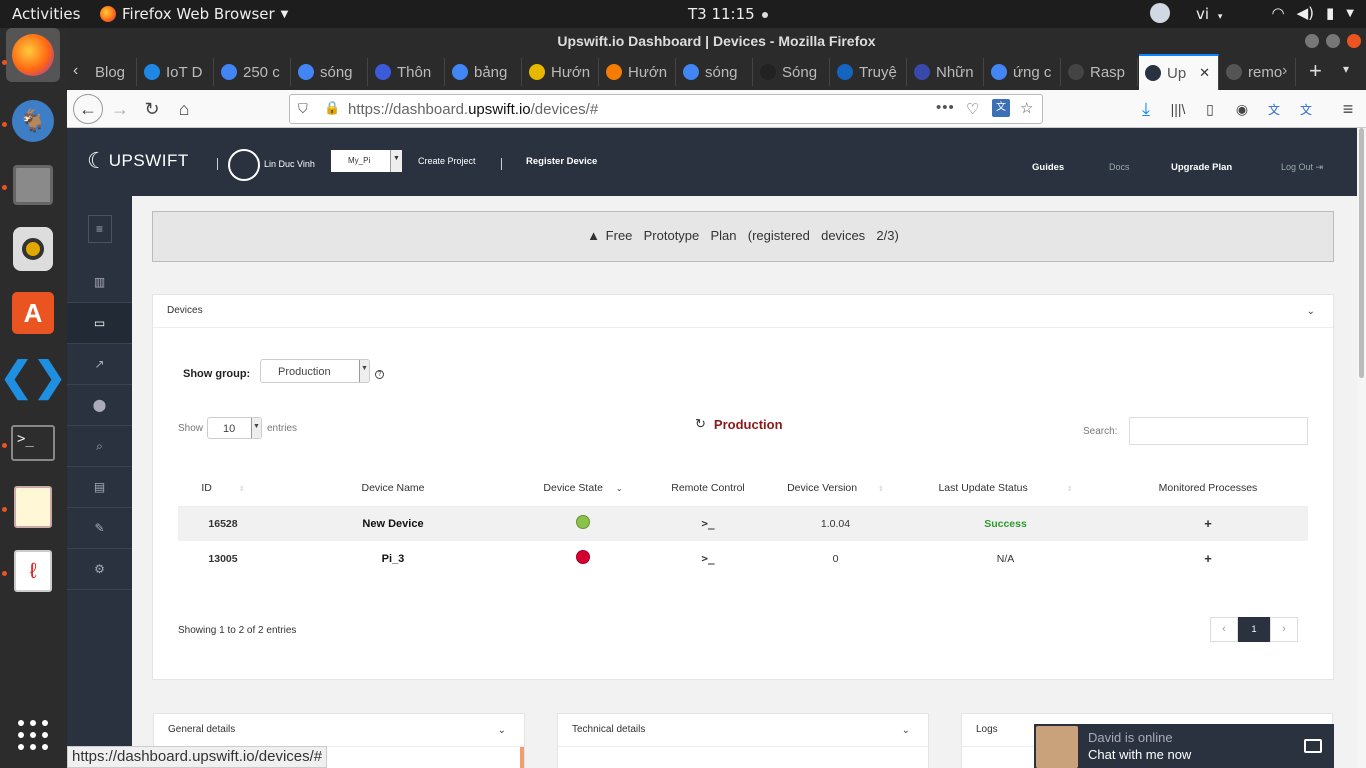 Image resolution: width=1366 pixels, height=768 pixels. What do you see at coordinates (339, 730) in the screenshot?
I see `general-details-header: General details ⌄` at bounding box center [339, 730].